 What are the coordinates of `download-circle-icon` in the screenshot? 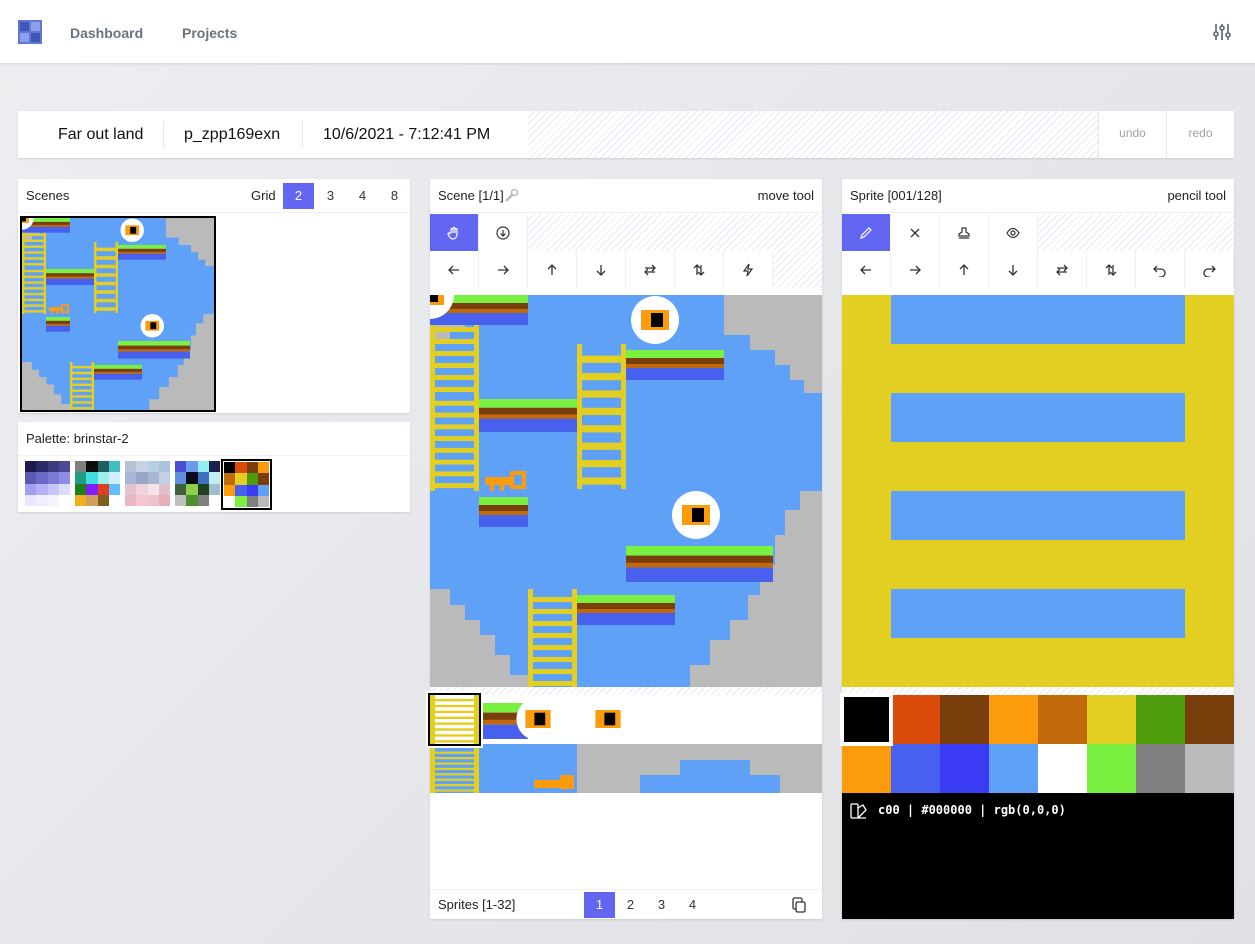 It's located at (503, 232).